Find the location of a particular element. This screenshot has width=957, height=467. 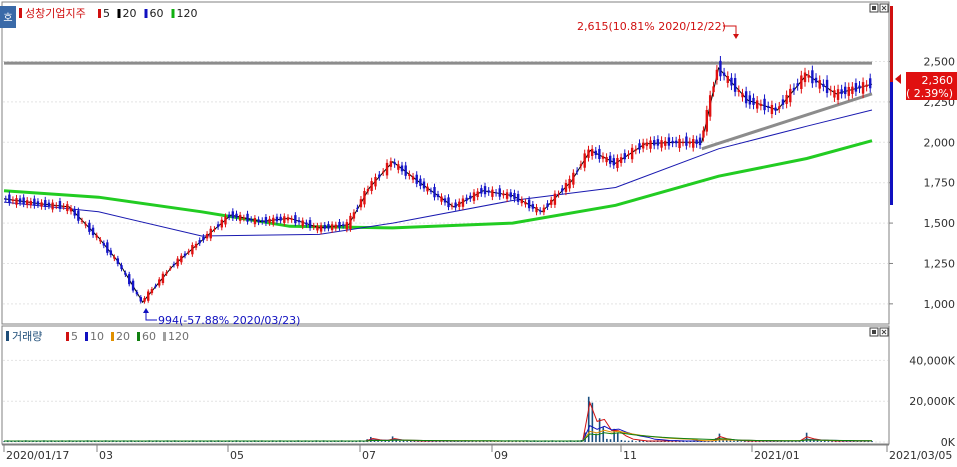

close-icon is located at coordinates (884, 8).